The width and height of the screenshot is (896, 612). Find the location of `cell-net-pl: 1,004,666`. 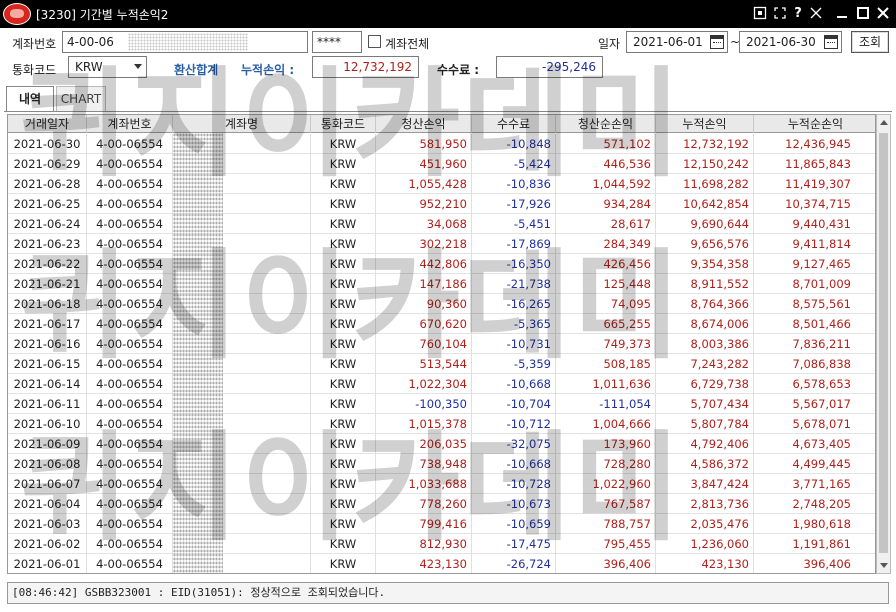

cell-net-pl: 1,004,666 is located at coordinates (606, 424).